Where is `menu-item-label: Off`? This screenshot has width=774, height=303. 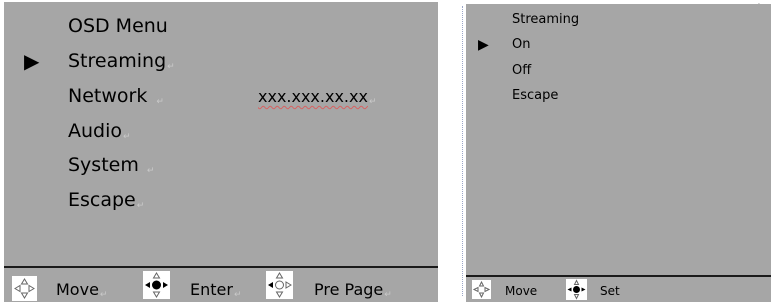
menu-item-label: Off is located at coordinates (522, 70).